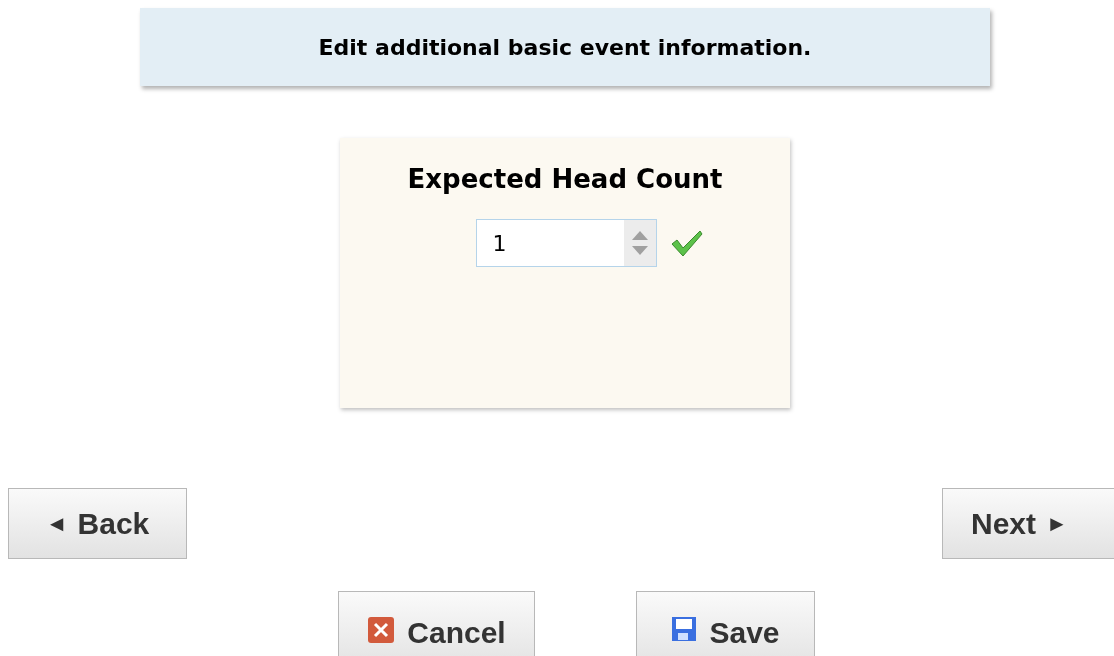  I want to click on number-spinner: 1, so click(566, 243).